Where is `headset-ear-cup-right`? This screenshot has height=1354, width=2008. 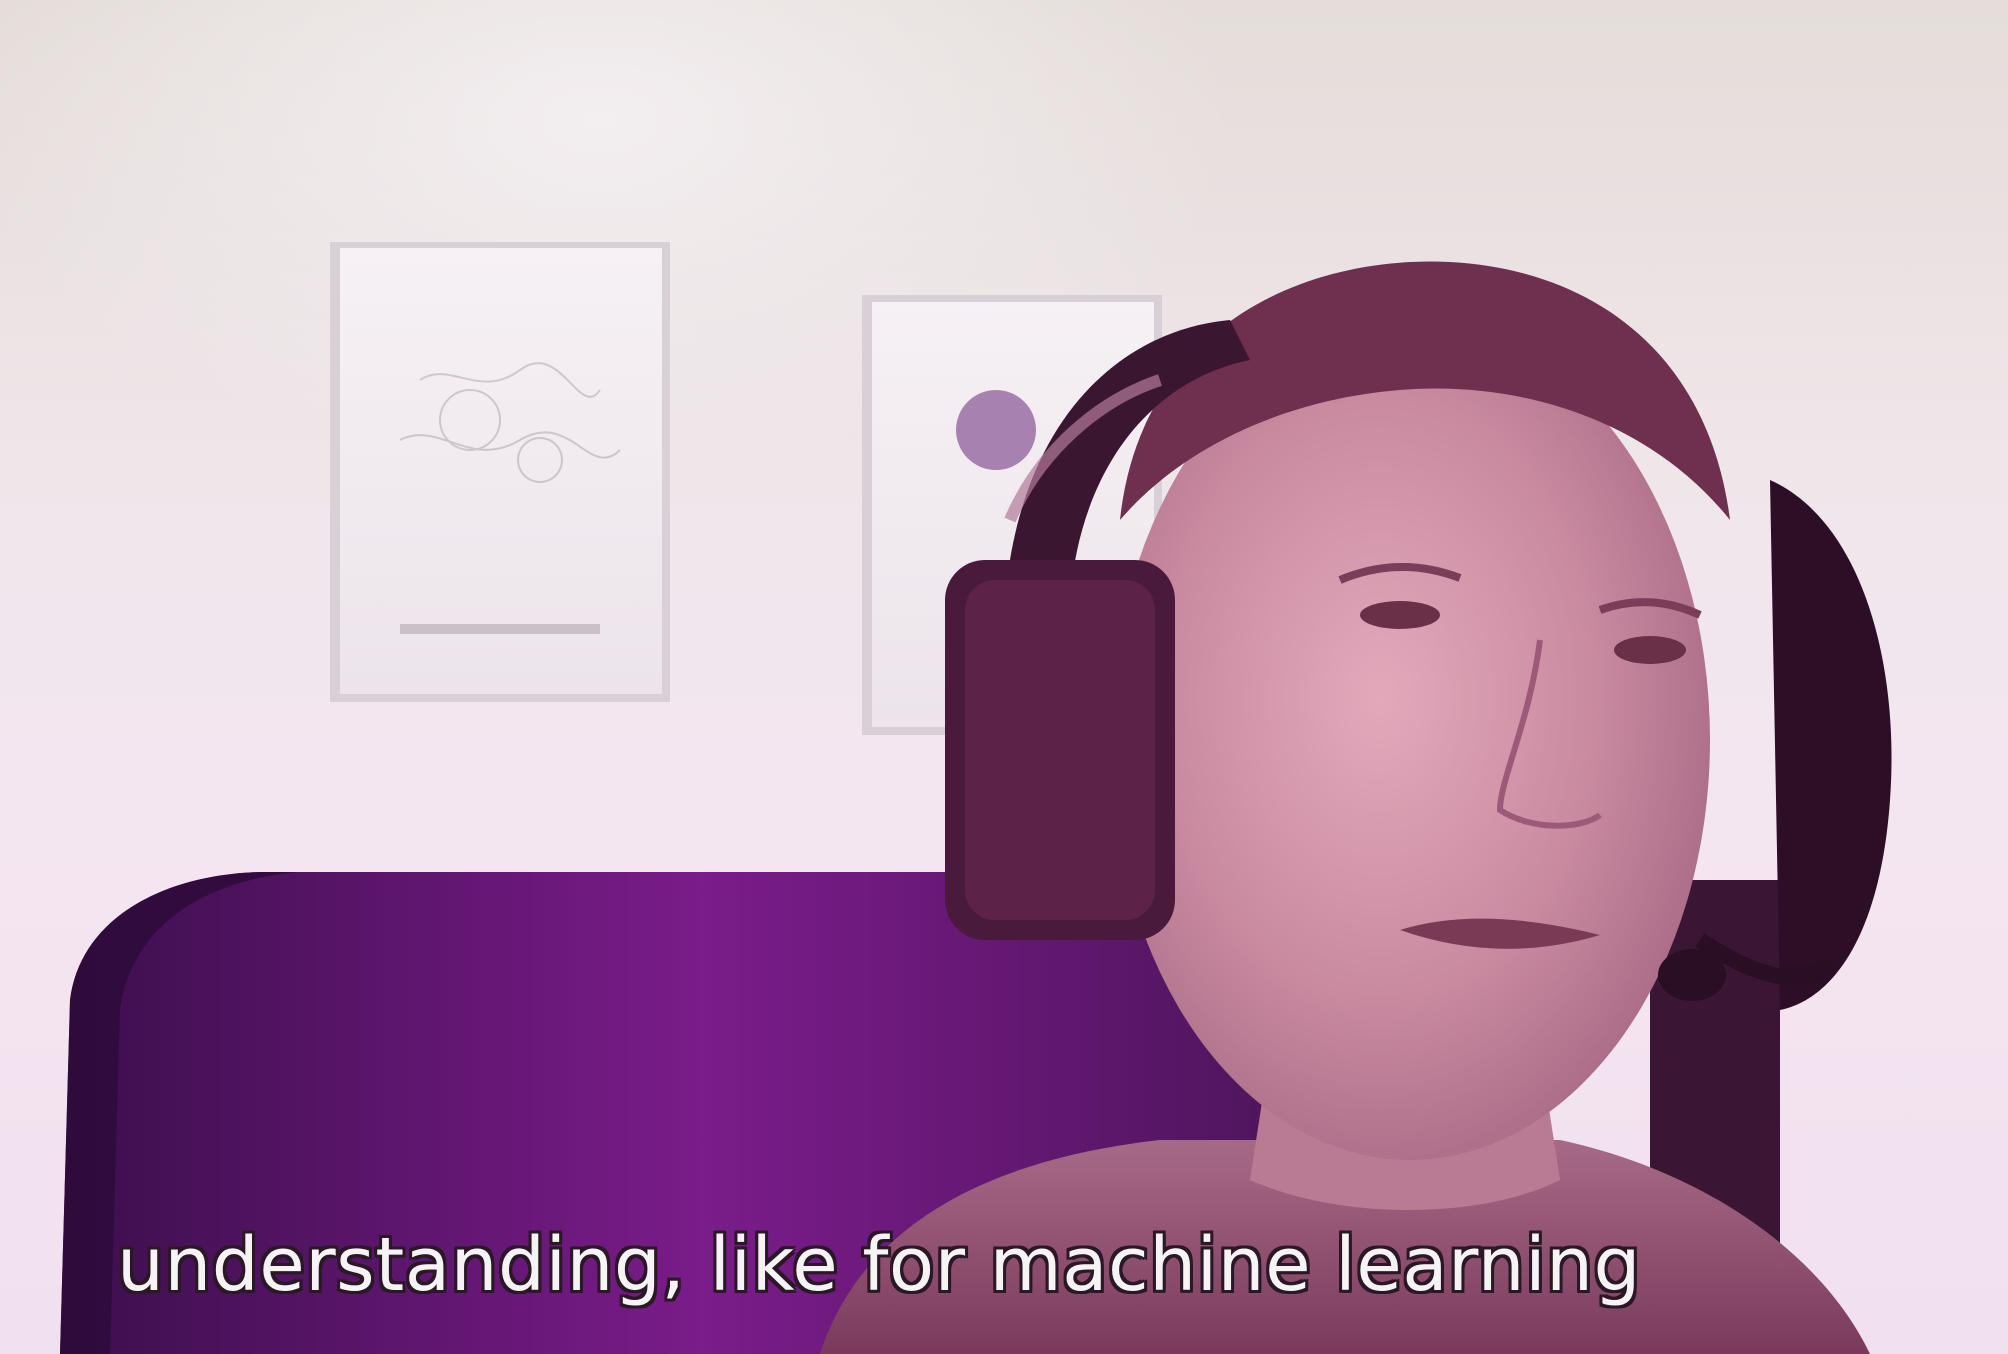 headset-ear-cup-right is located at coordinates (1831, 745).